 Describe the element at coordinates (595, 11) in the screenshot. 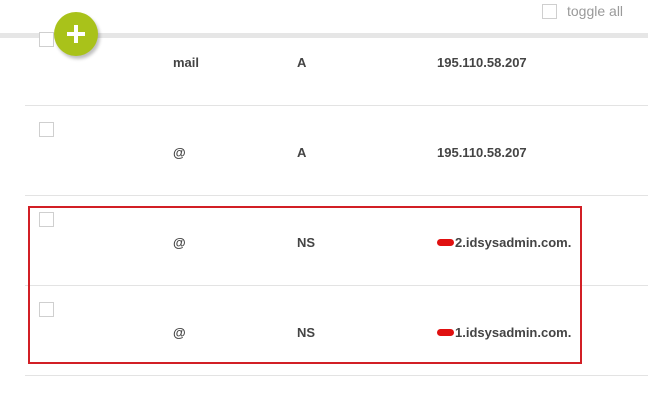

I see `toggle-all-label: toggle all` at that location.